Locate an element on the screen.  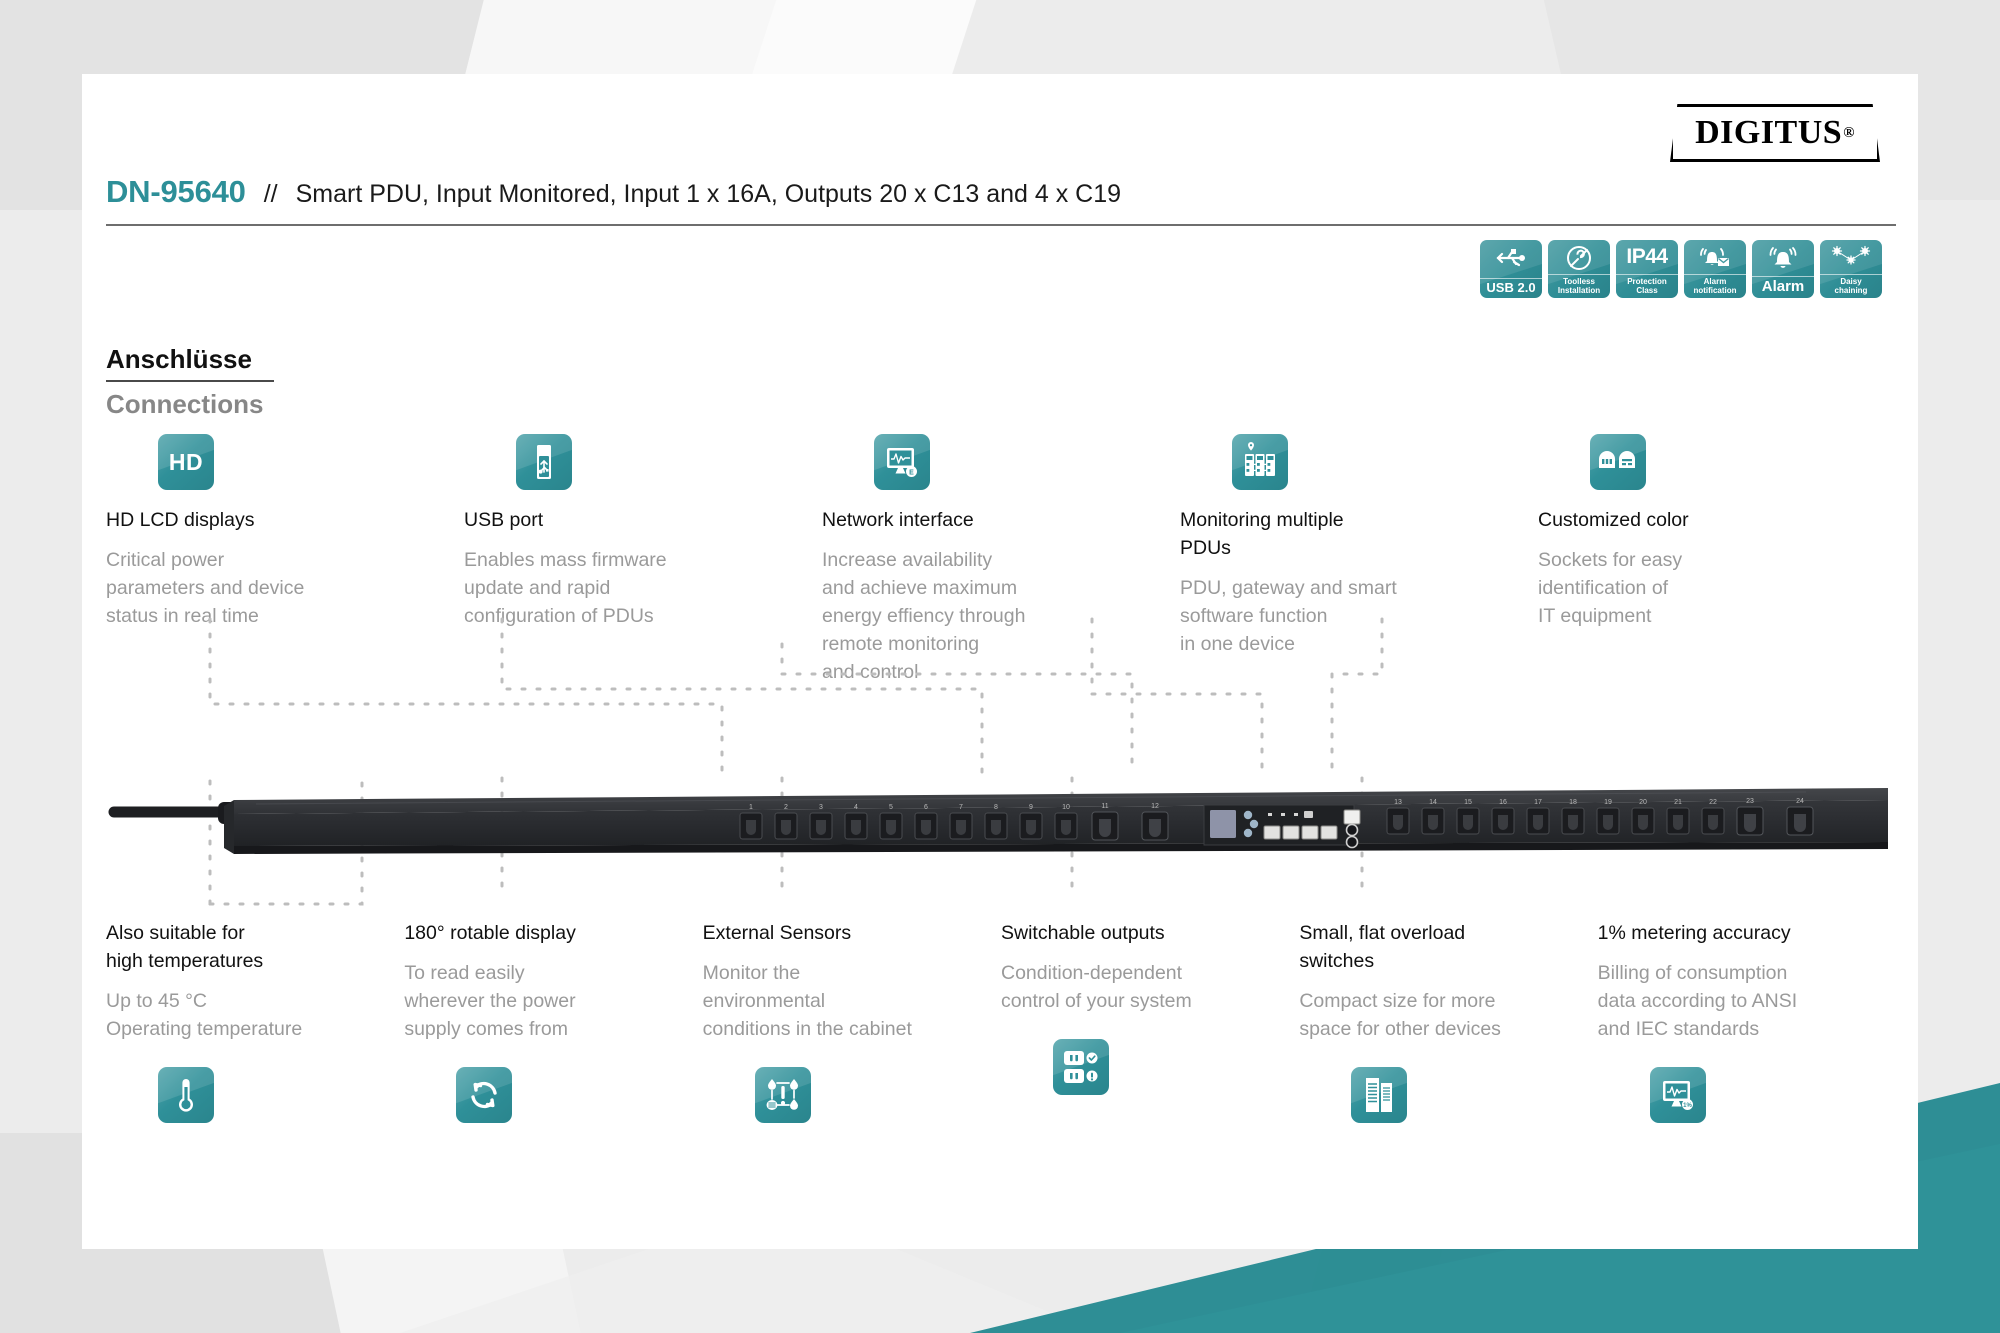
external-sensors-icon is located at coordinates (782, 1095).